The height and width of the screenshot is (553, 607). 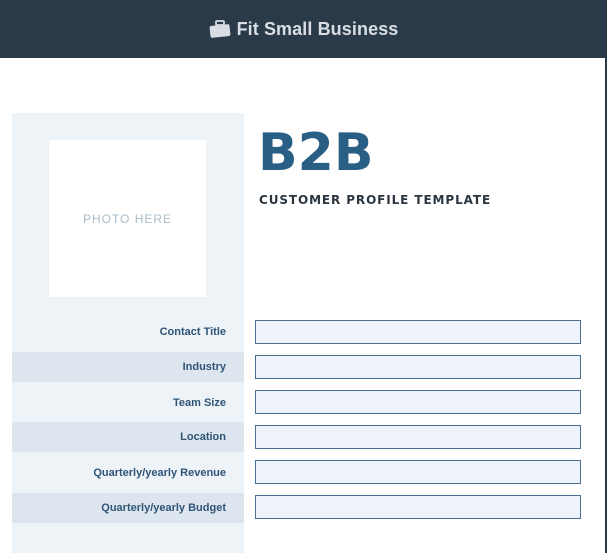 What do you see at coordinates (203, 437) in the screenshot?
I see `field-label-location: Location` at bounding box center [203, 437].